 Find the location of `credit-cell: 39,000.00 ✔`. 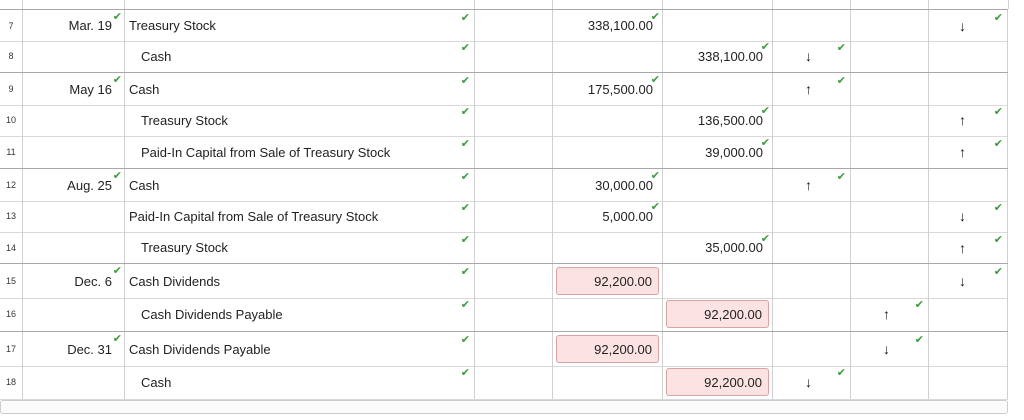

credit-cell: 39,000.00 ✔ is located at coordinates (717, 152).